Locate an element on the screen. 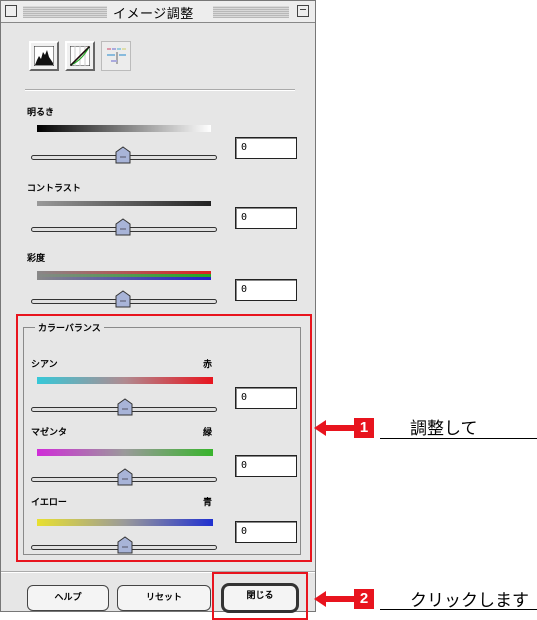 This screenshot has width=537, height=620. contrast-label: コントラスト is located at coordinates (54, 189).